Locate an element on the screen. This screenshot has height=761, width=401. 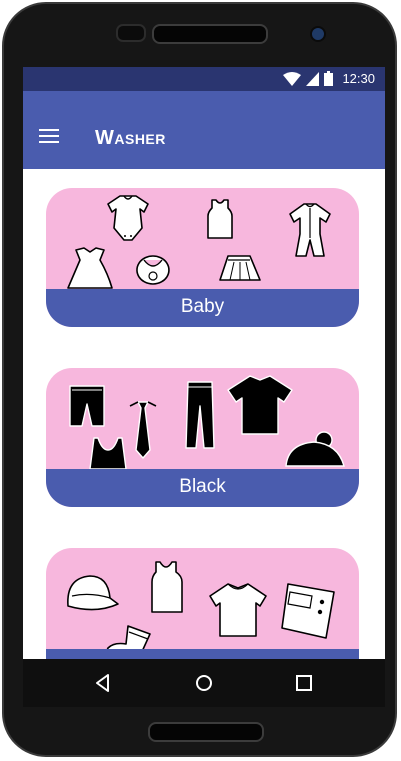
trousers-icon is located at coordinates (200, 415).